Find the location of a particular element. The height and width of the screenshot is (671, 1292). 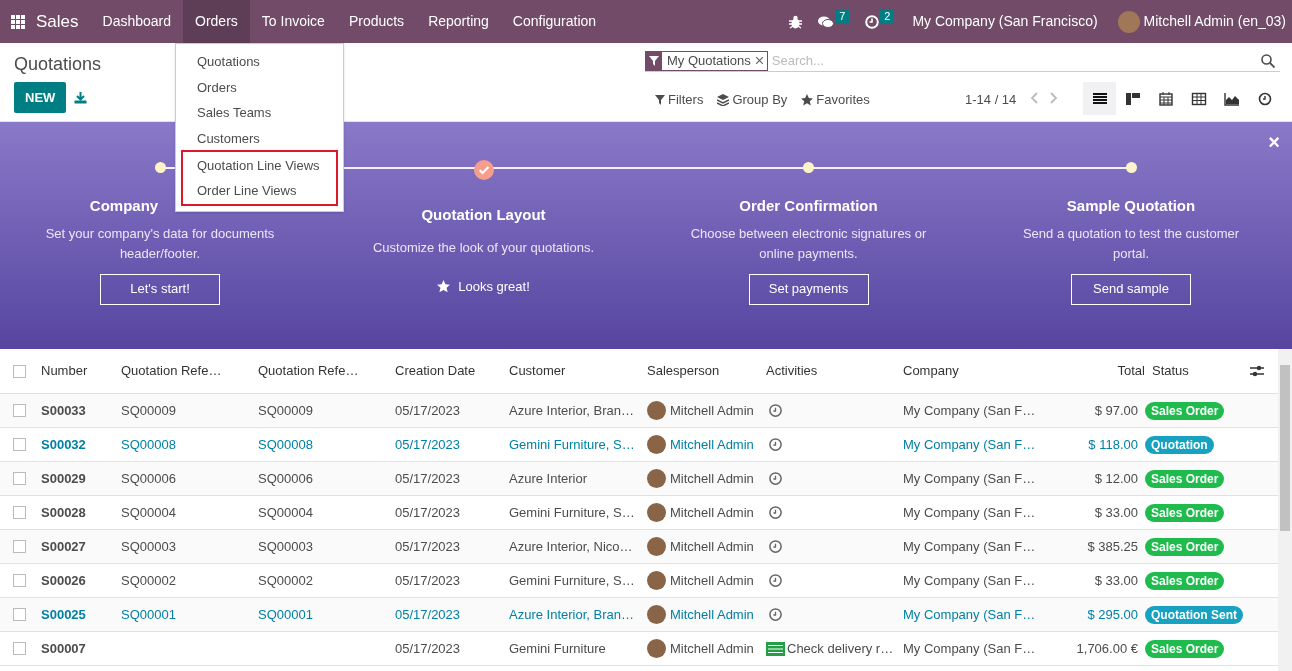

view-switch-button is located at coordinates (1099, 98).